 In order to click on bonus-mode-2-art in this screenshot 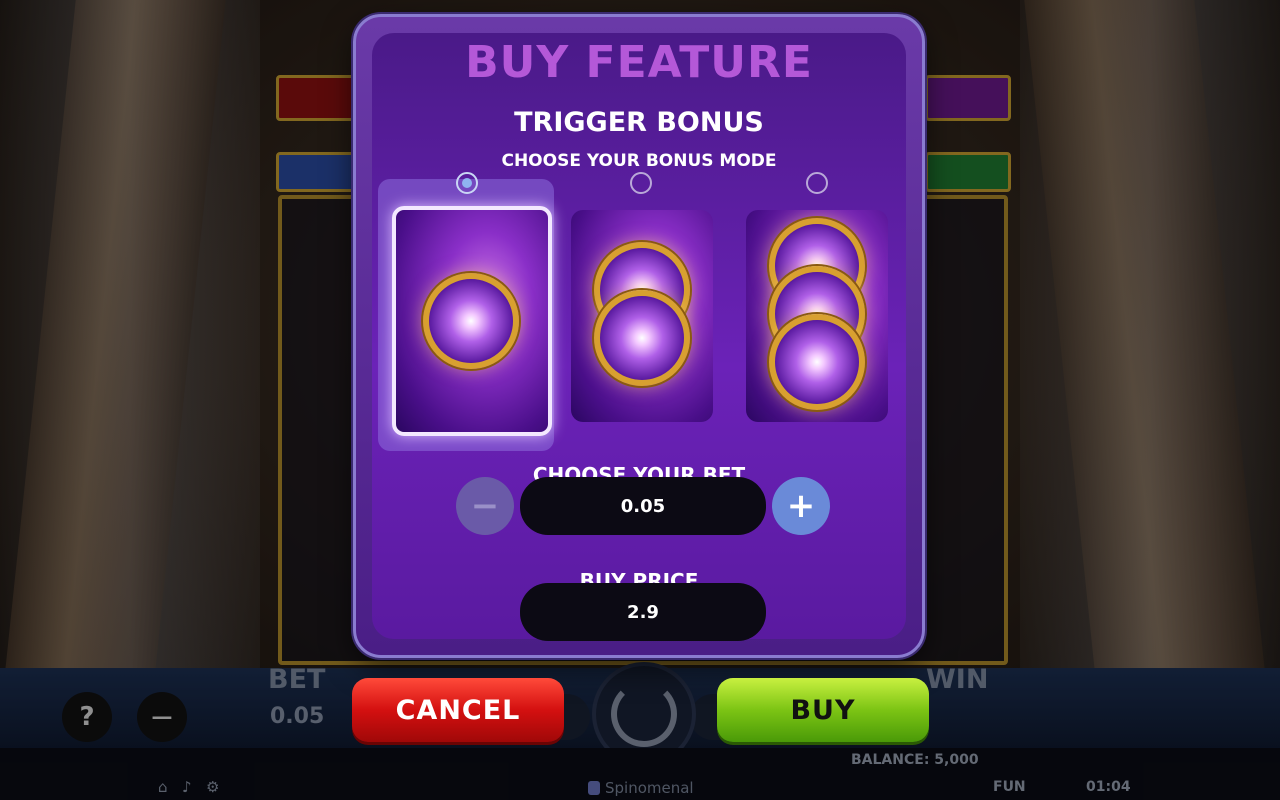, I will do `click(642, 316)`.